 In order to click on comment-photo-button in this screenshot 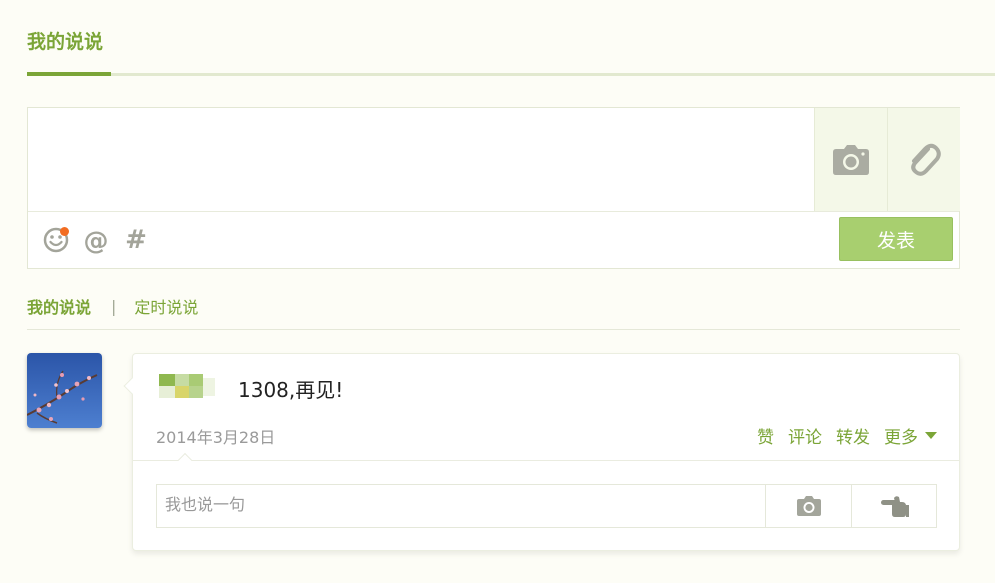, I will do `click(808, 506)`.